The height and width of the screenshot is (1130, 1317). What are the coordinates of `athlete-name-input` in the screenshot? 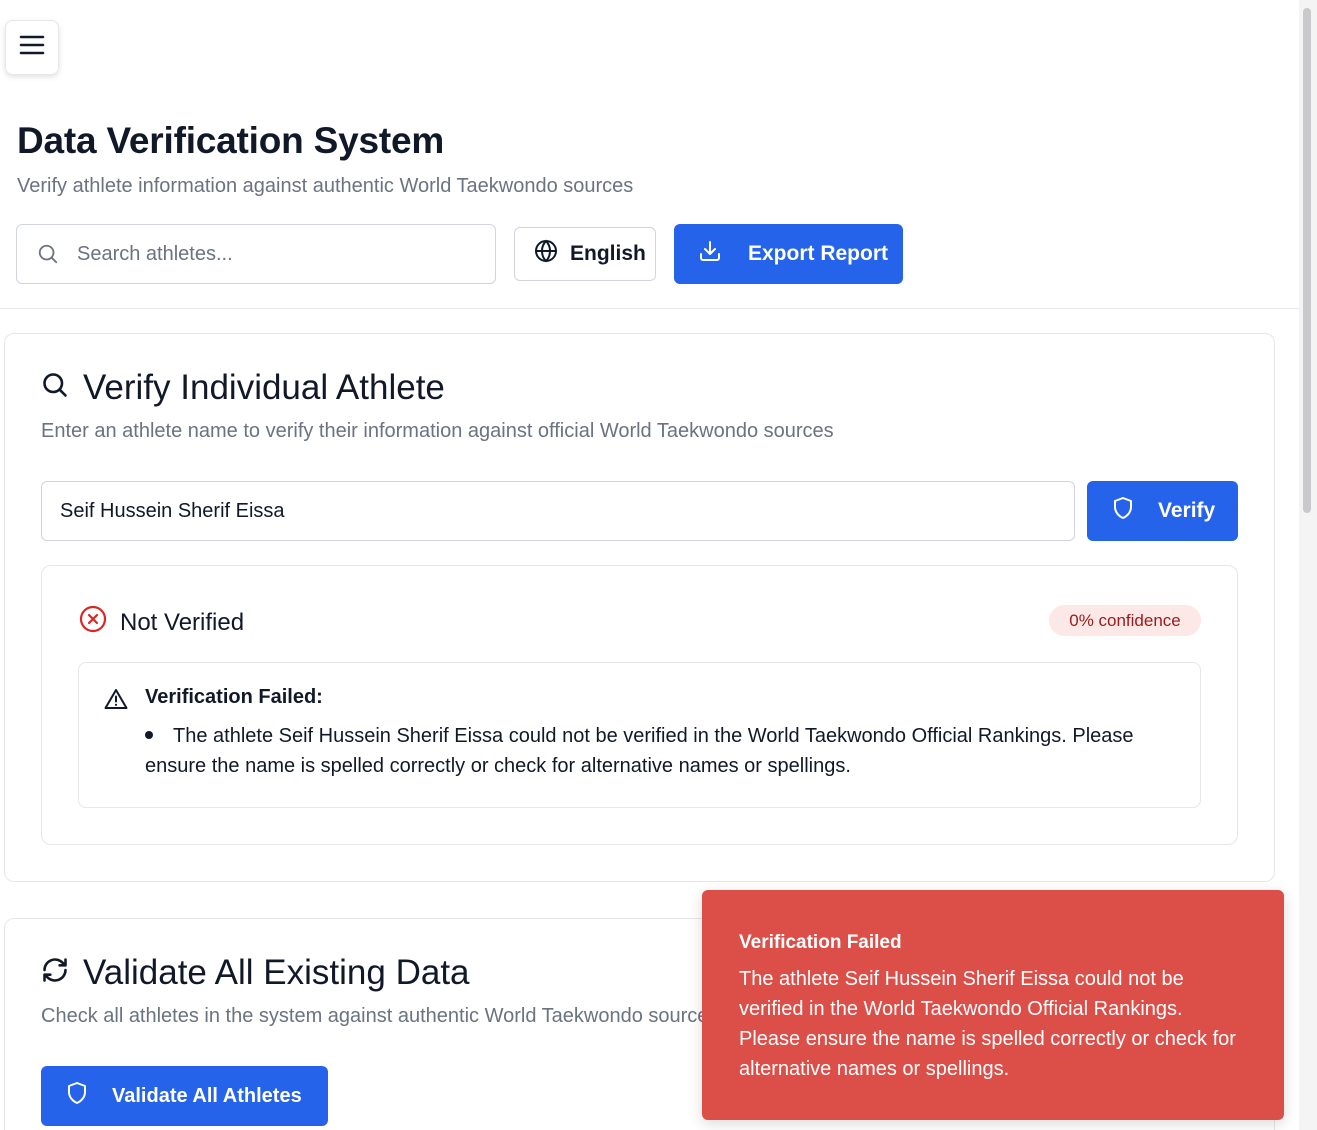 It's located at (555, 511).